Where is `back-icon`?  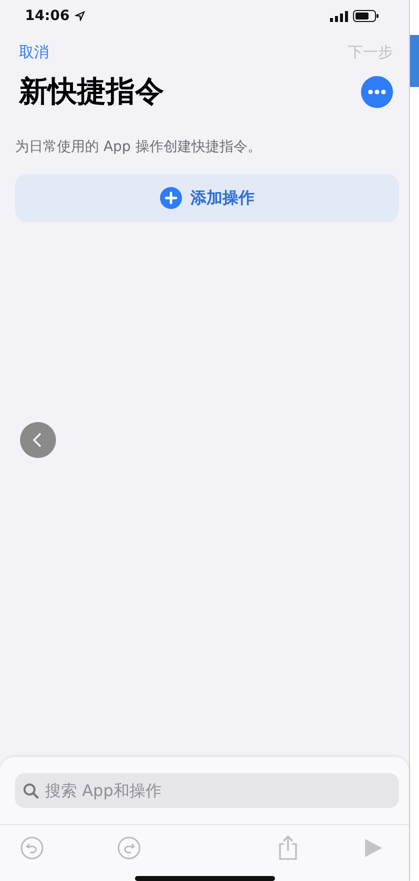 back-icon is located at coordinates (38, 440).